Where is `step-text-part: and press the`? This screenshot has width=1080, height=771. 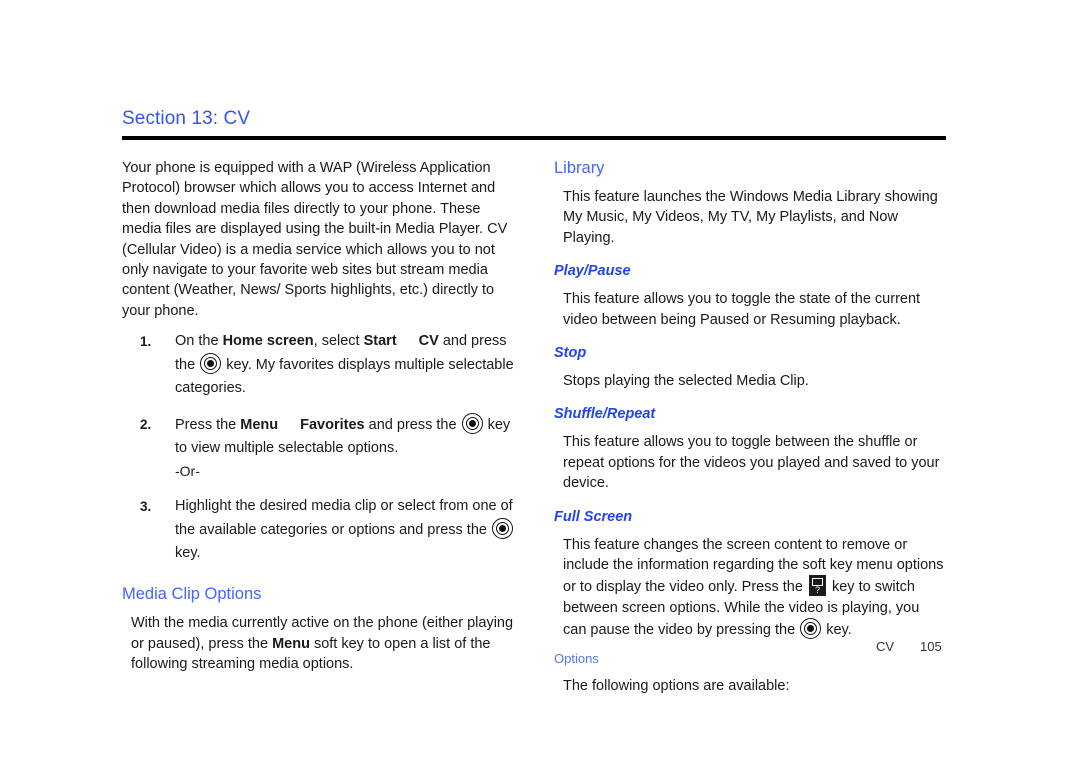
step-text-part: and press the is located at coordinates (412, 425).